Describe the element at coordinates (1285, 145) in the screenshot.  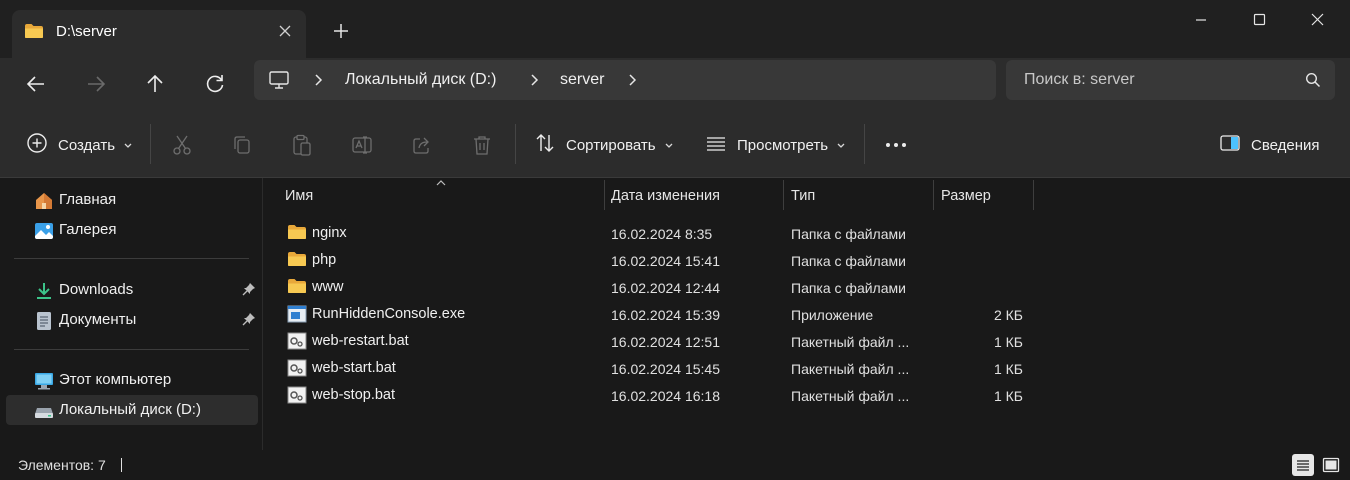
I see `details-label: Сведения` at that location.